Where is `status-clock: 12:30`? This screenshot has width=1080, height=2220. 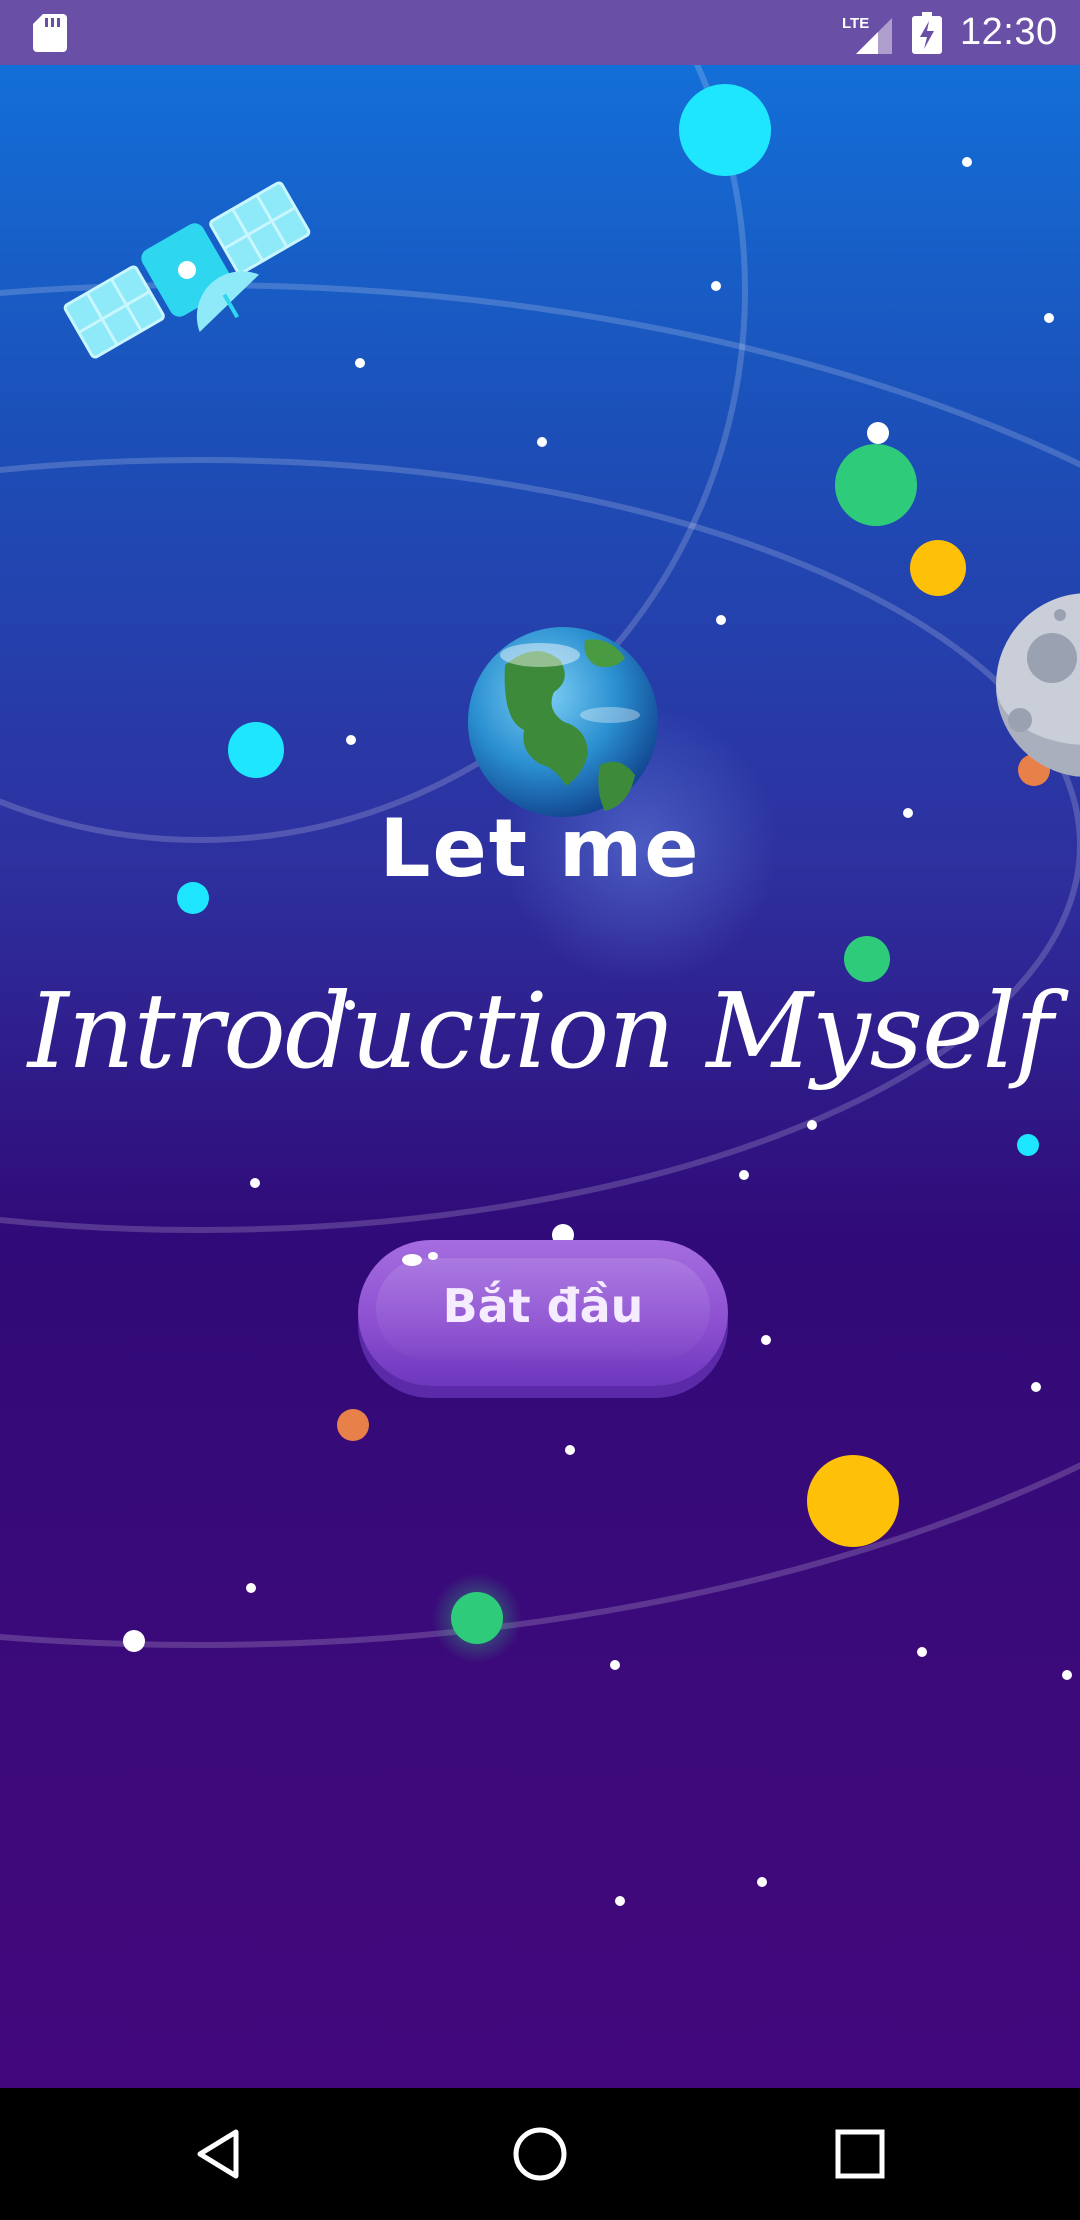 status-clock: 12:30 is located at coordinates (1009, 32).